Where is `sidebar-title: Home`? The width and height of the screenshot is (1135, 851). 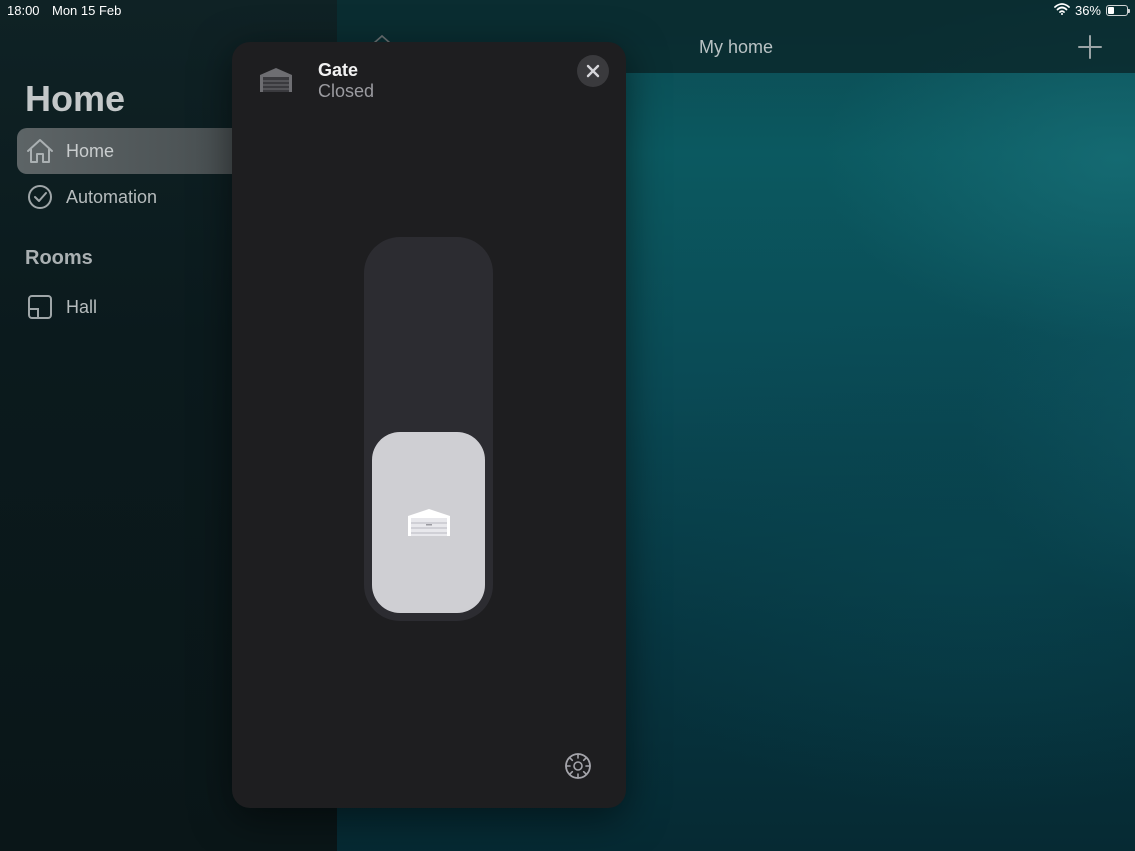
sidebar-title: Home is located at coordinates (75, 98).